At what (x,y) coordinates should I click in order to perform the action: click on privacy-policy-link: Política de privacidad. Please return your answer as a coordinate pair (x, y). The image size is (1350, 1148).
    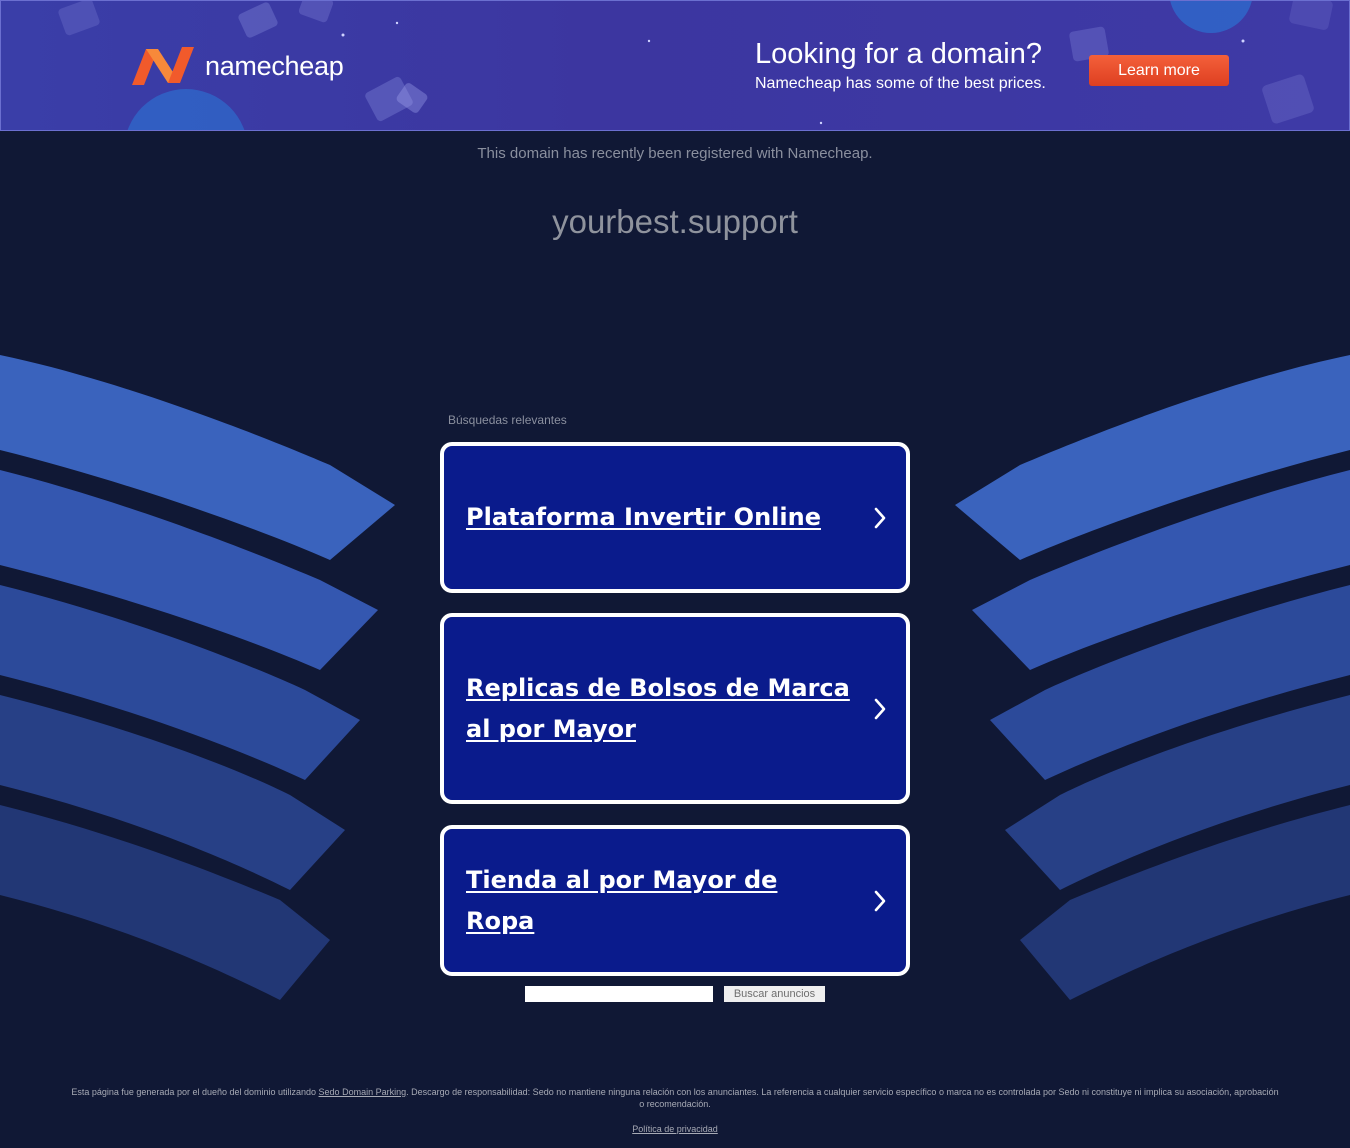
    Looking at the image, I should click on (675, 1129).